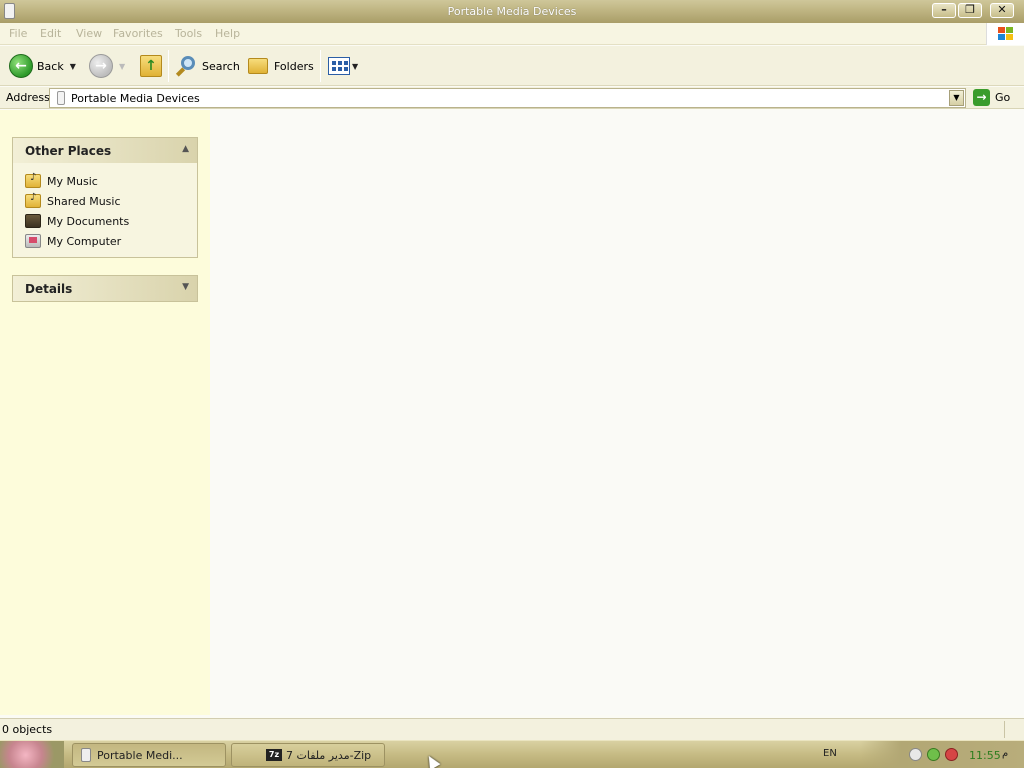 The image size is (1024, 768). I want to click on address-value: Portable Media Devices, so click(135, 98).